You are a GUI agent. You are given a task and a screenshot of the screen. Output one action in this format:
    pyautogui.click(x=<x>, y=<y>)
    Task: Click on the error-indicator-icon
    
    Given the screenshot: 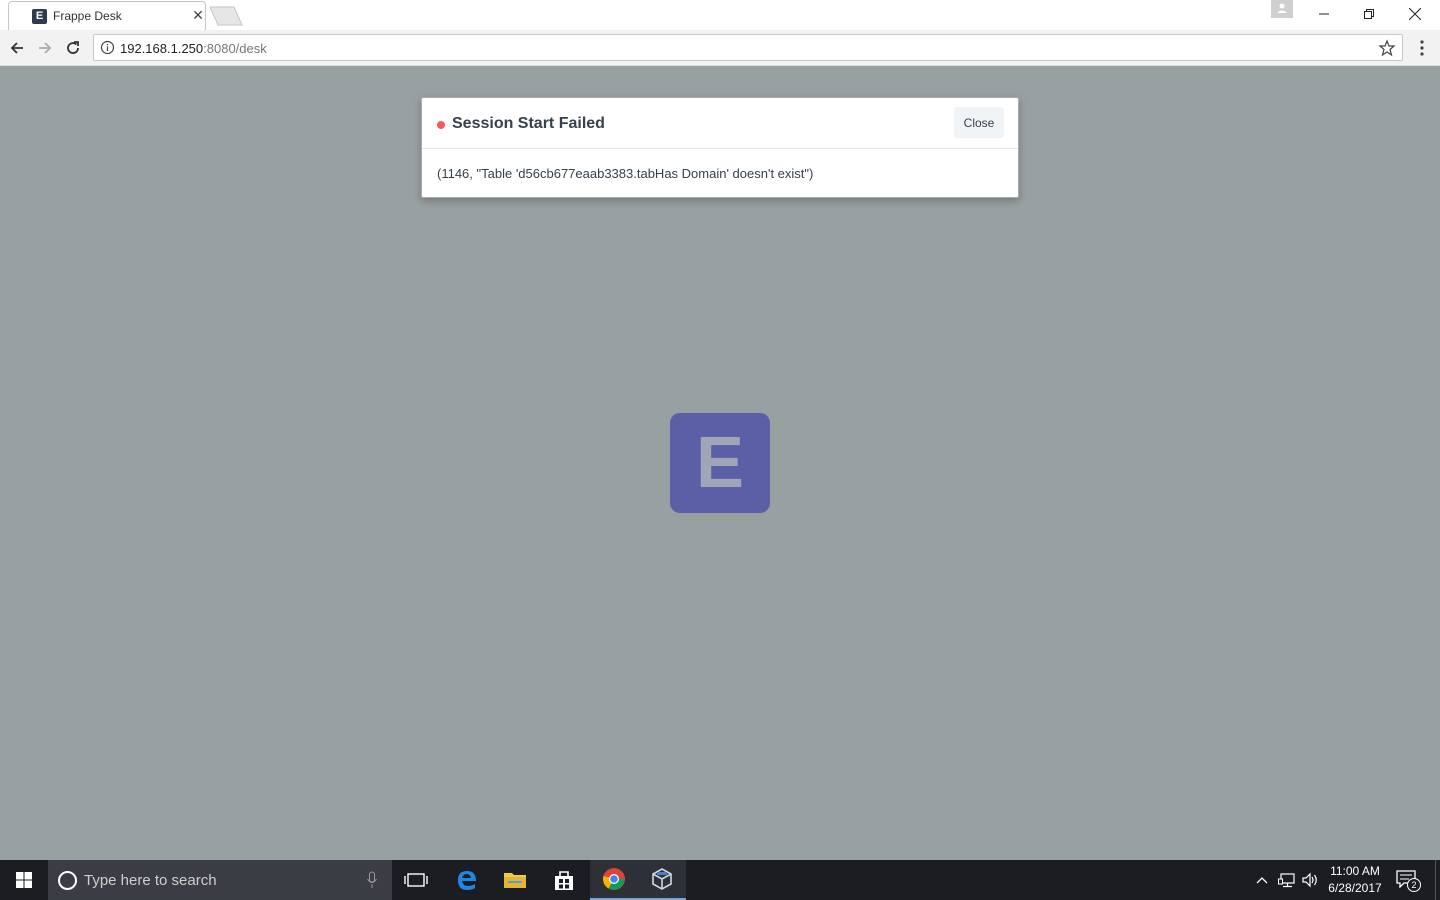 What is the action you would take?
    pyautogui.click(x=441, y=125)
    